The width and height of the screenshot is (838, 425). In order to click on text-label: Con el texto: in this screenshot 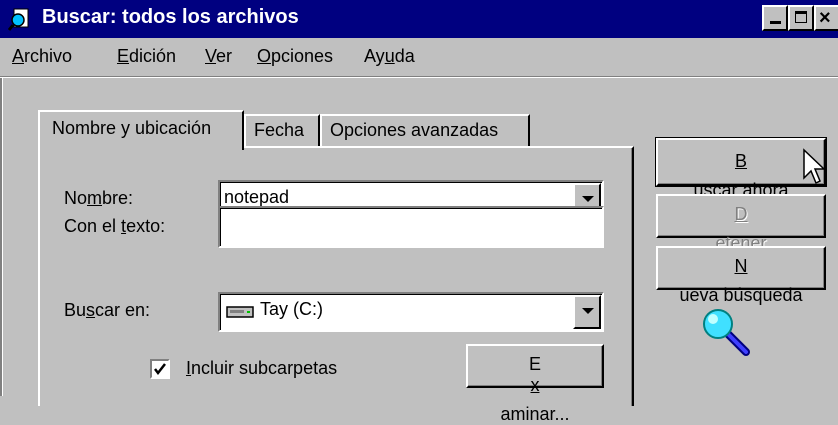, I will do `click(115, 226)`.